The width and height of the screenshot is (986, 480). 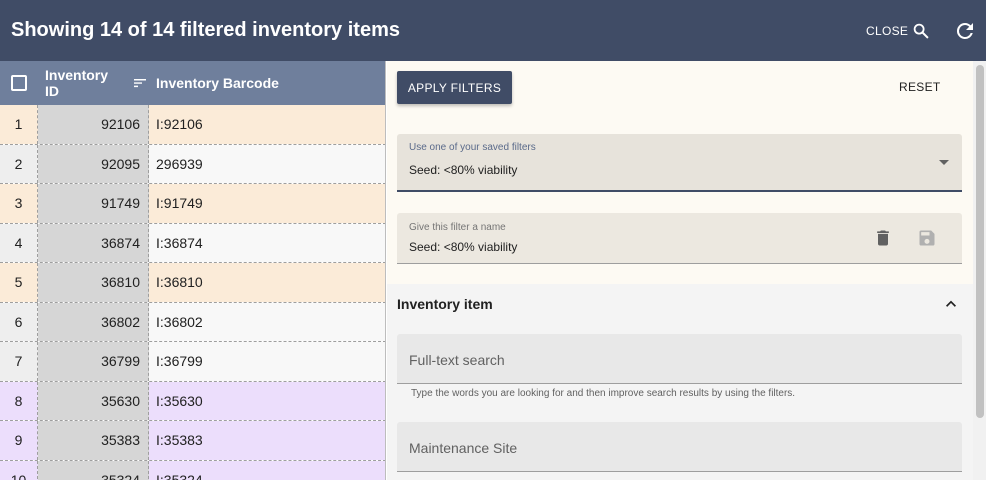 What do you see at coordinates (457, 227) in the screenshot?
I see `filter-name-label: Give this filter a name` at bounding box center [457, 227].